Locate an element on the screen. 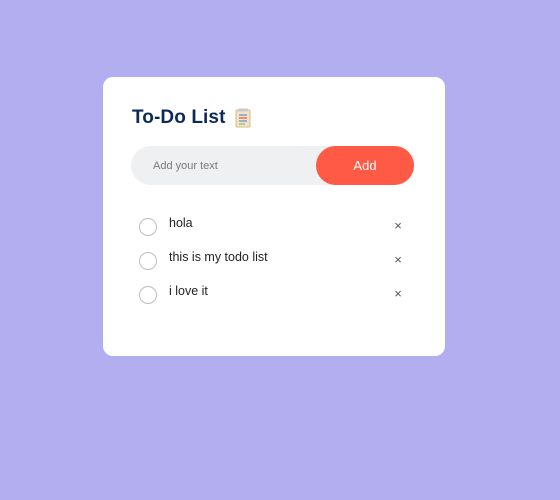  todo-item: i love it × is located at coordinates (274, 293).